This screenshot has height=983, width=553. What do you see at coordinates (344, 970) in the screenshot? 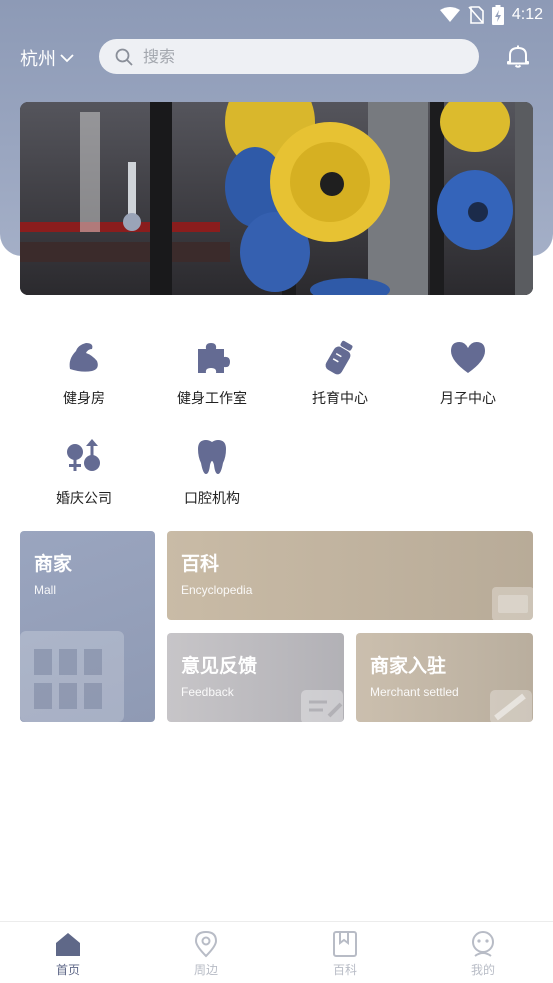
I see `tab-label: 百科` at bounding box center [344, 970].